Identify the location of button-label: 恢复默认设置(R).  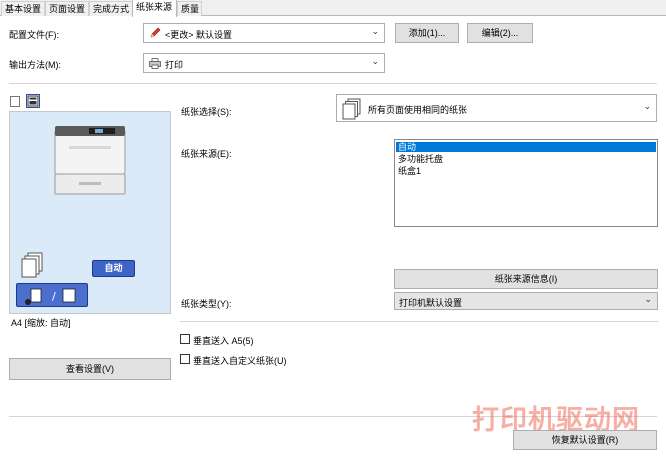
(585, 440).